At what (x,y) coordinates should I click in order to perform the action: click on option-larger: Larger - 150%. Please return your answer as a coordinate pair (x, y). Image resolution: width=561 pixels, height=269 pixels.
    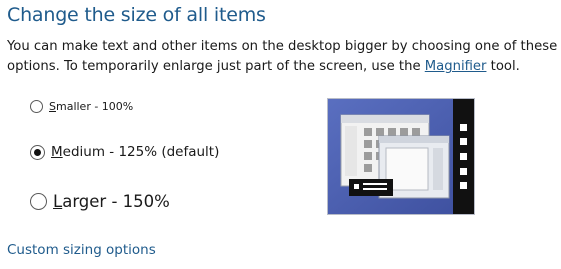
    Looking at the image, I should click on (100, 201).